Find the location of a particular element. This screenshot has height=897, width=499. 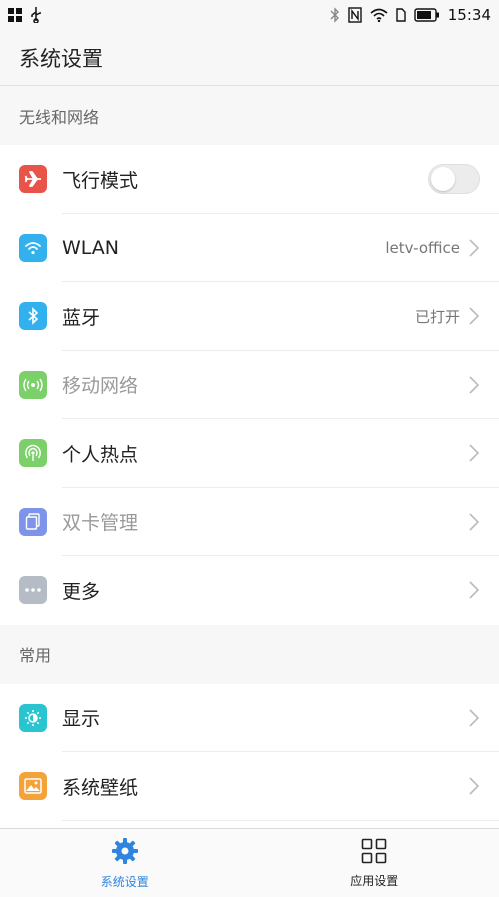

wlan-value: letv-office is located at coordinates (422, 247).